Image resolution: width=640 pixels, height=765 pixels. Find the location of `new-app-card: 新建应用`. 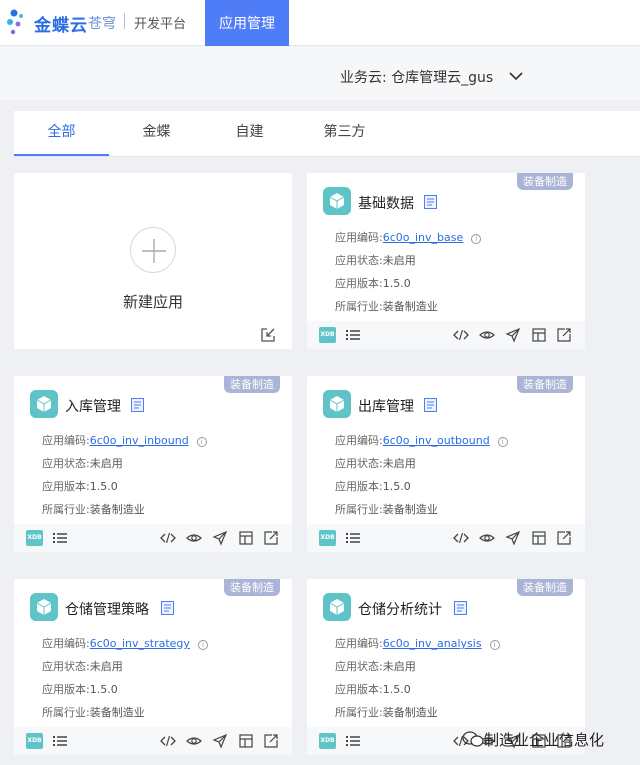

new-app-card: 新建应用 is located at coordinates (153, 261).